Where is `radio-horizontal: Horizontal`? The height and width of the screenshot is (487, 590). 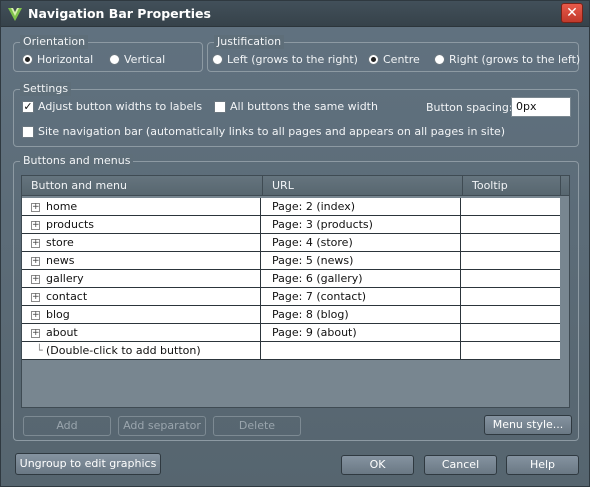
radio-horizontal: Horizontal is located at coordinates (57, 59).